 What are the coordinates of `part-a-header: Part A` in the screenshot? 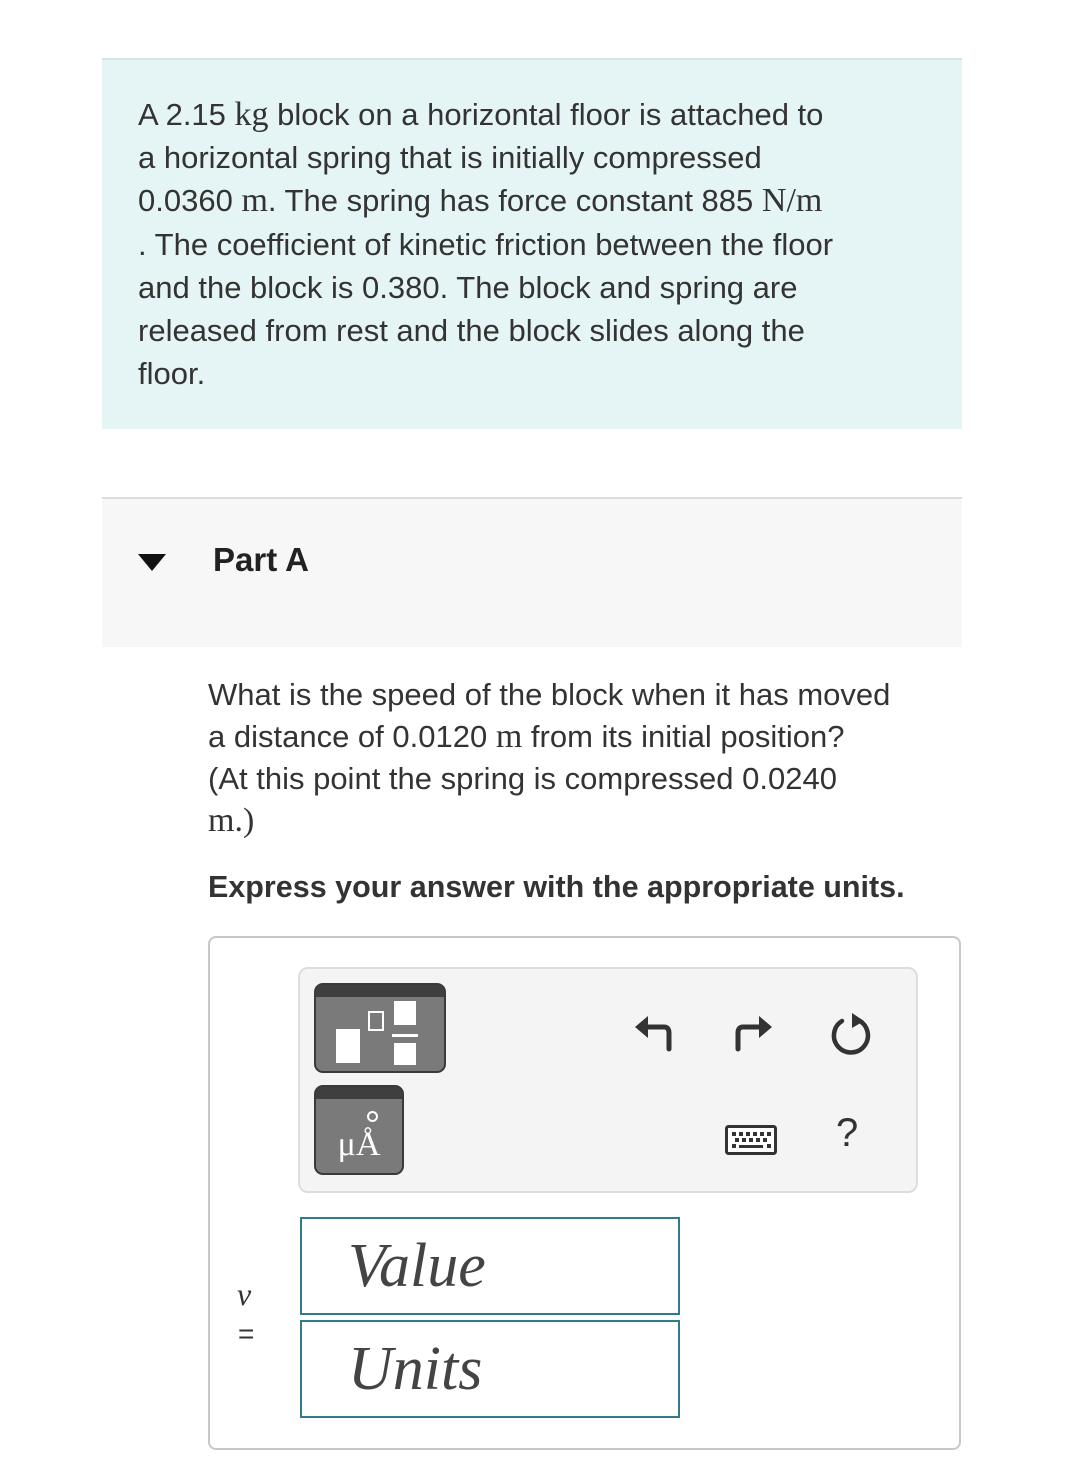 It's located at (532, 572).